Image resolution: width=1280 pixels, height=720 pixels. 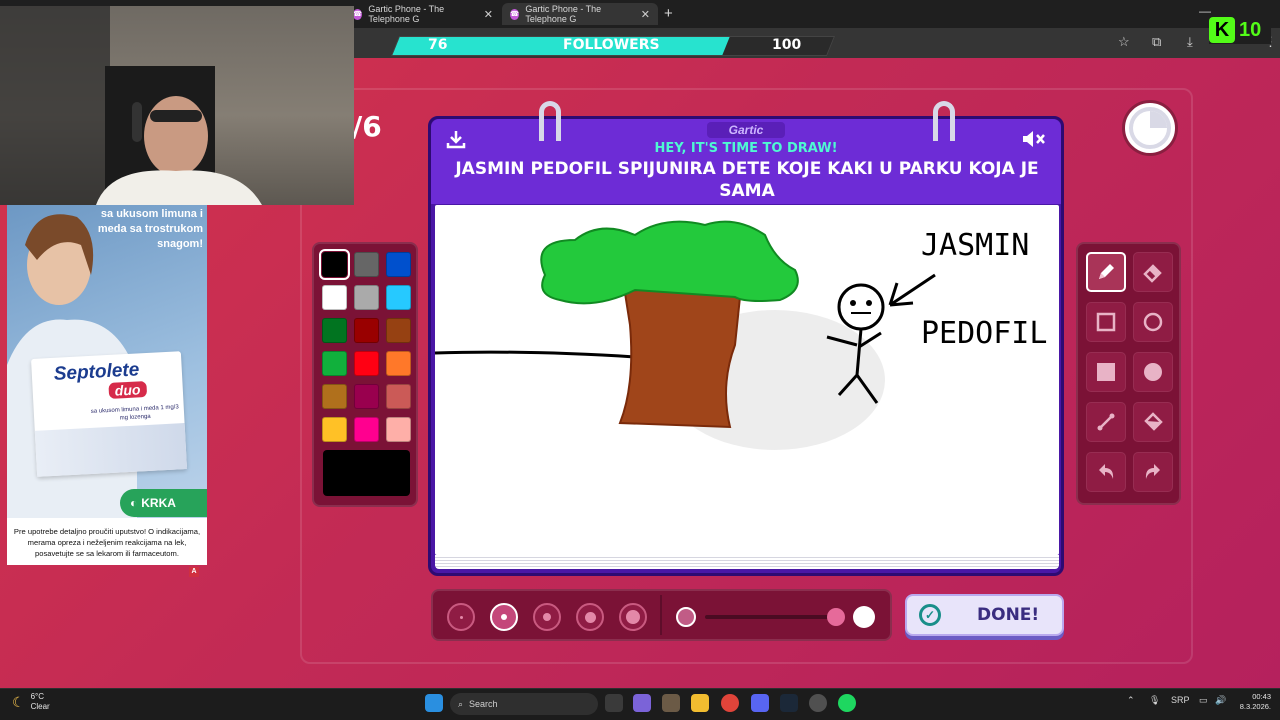 I want to click on rectangle-outline-icon, so click(x=1106, y=322).